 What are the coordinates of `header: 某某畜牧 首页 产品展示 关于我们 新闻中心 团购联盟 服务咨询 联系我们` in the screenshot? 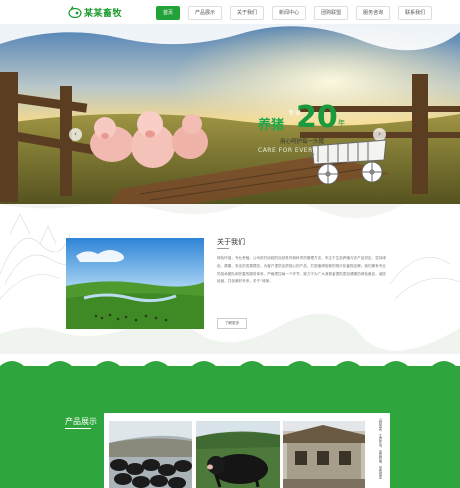 It's located at (230, 12).